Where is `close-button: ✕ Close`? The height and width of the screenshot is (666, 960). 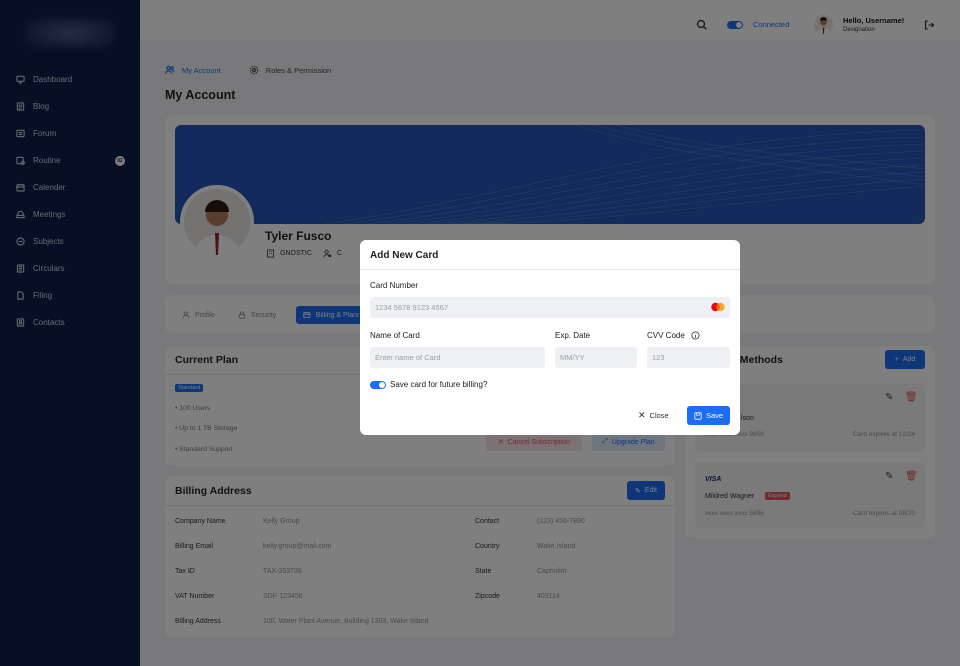 close-button: ✕ Close is located at coordinates (653, 415).